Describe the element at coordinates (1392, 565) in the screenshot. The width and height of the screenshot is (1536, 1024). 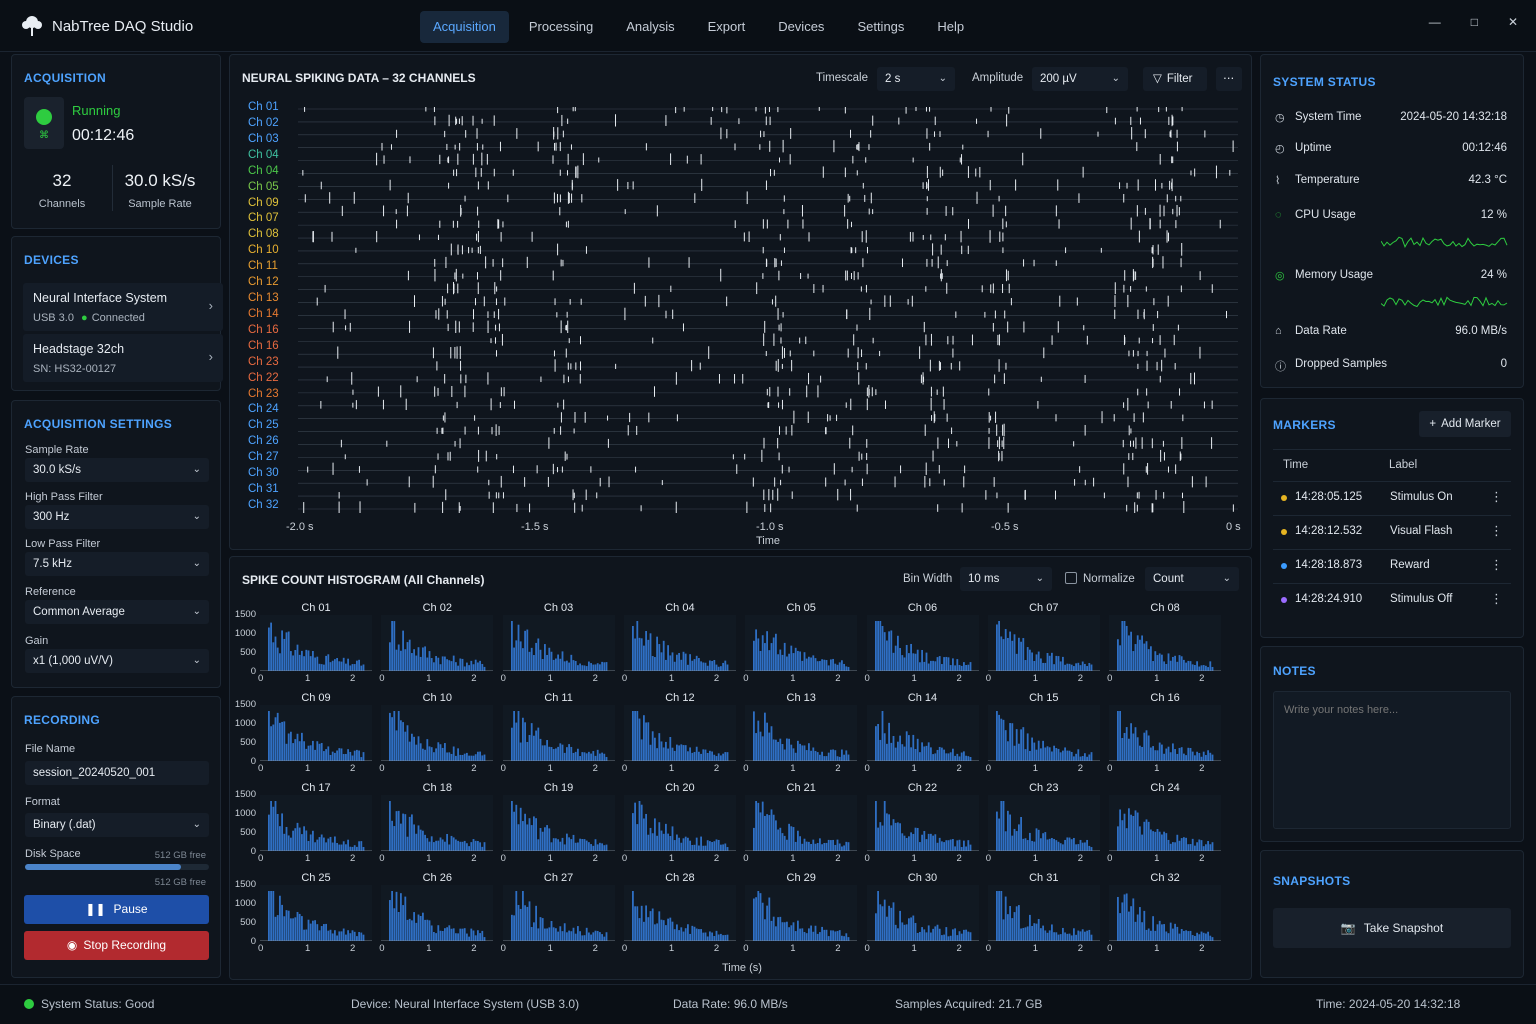
I see `marker-row: 14:28:18.873 Reward ⋮` at that location.